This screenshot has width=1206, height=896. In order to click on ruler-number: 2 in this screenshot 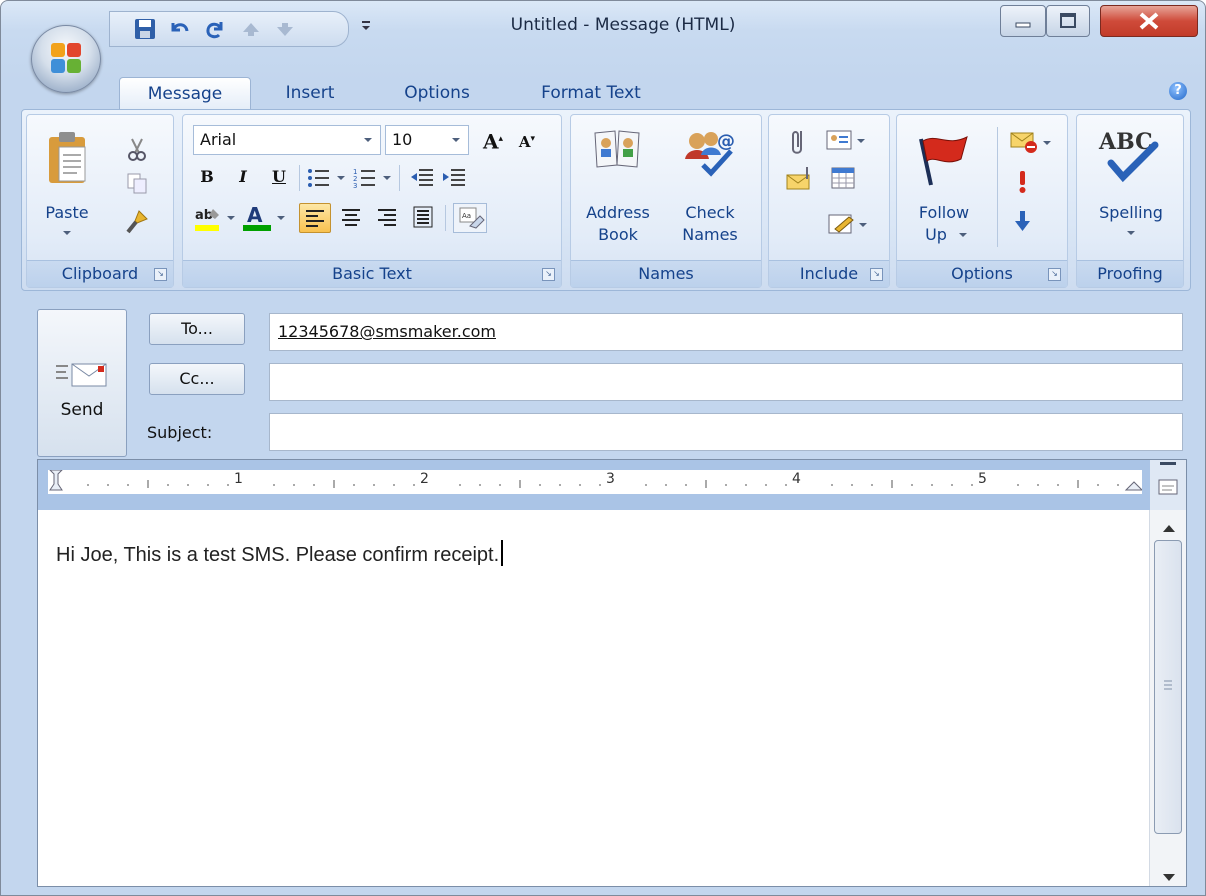, I will do `click(424, 479)`.